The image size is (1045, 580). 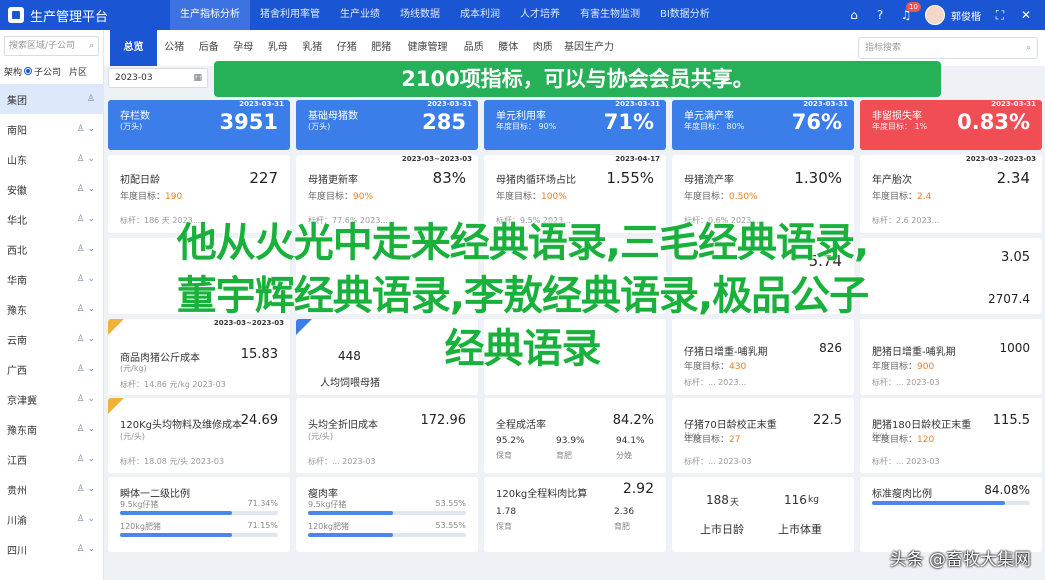 What do you see at coordinates (210, 15) in the screenshot?
I see `topnav-item-production-index: 生产指标分析` at bounding box center [210, 15].